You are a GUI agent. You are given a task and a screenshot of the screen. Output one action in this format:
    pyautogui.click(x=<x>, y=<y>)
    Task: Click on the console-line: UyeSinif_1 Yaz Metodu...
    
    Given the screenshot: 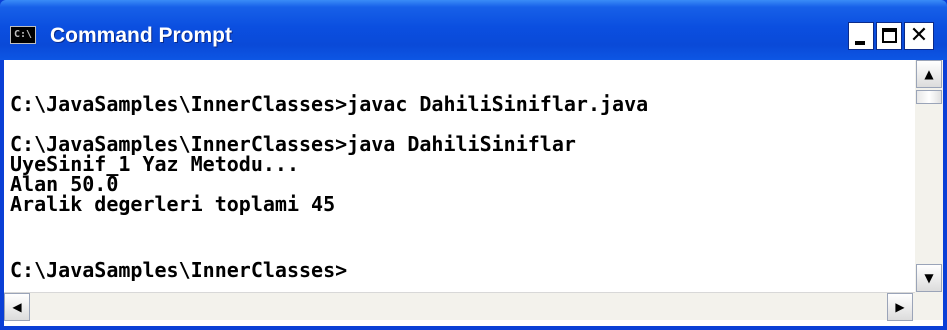 What is the action you would take?
    pyautogui.click(x=154, y=164)
    